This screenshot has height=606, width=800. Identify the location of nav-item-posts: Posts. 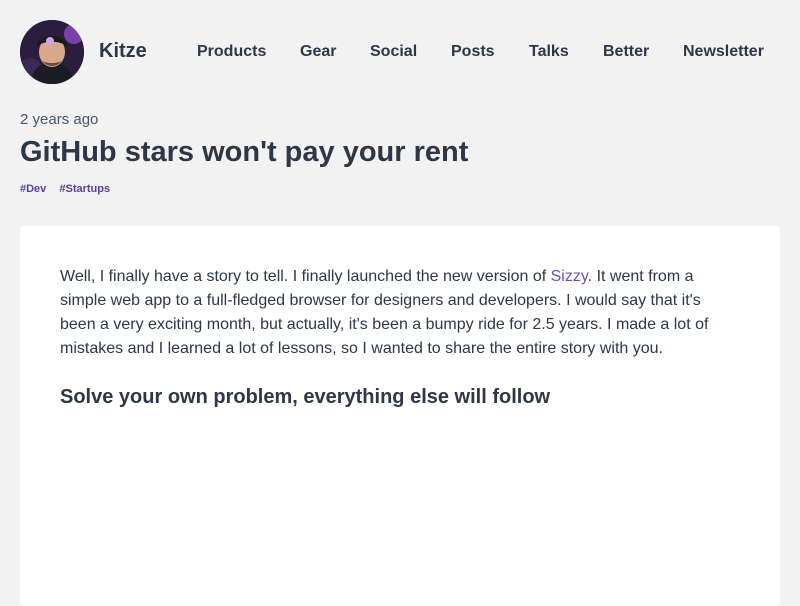
(473, 52).